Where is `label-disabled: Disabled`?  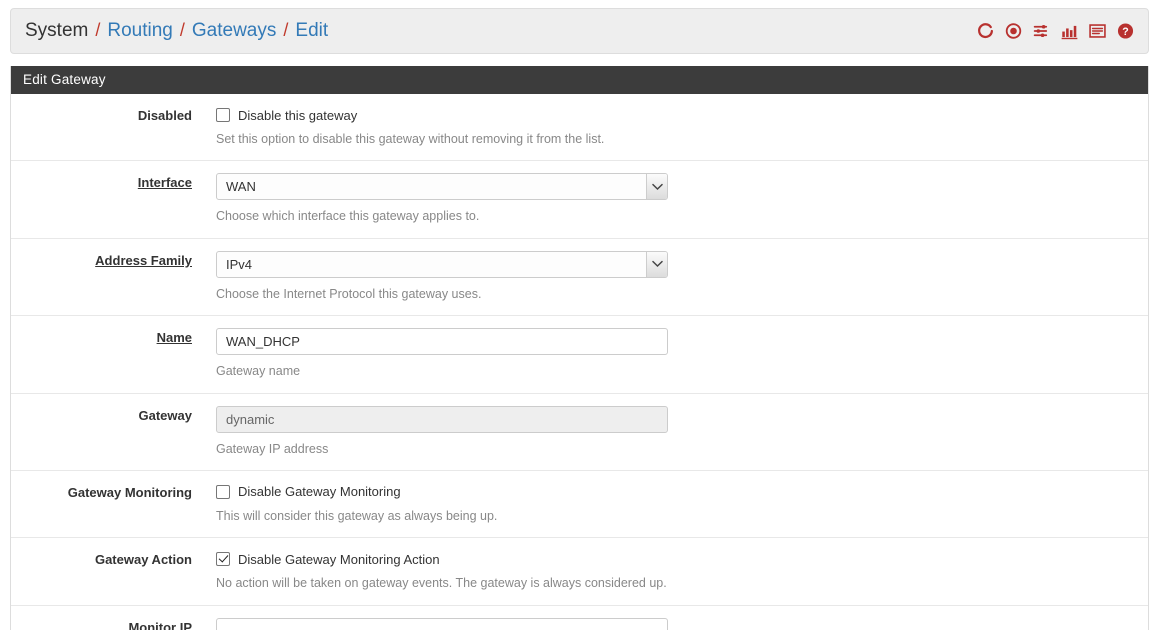
label-disabled: Disabled is located at coordinates (164, 115).